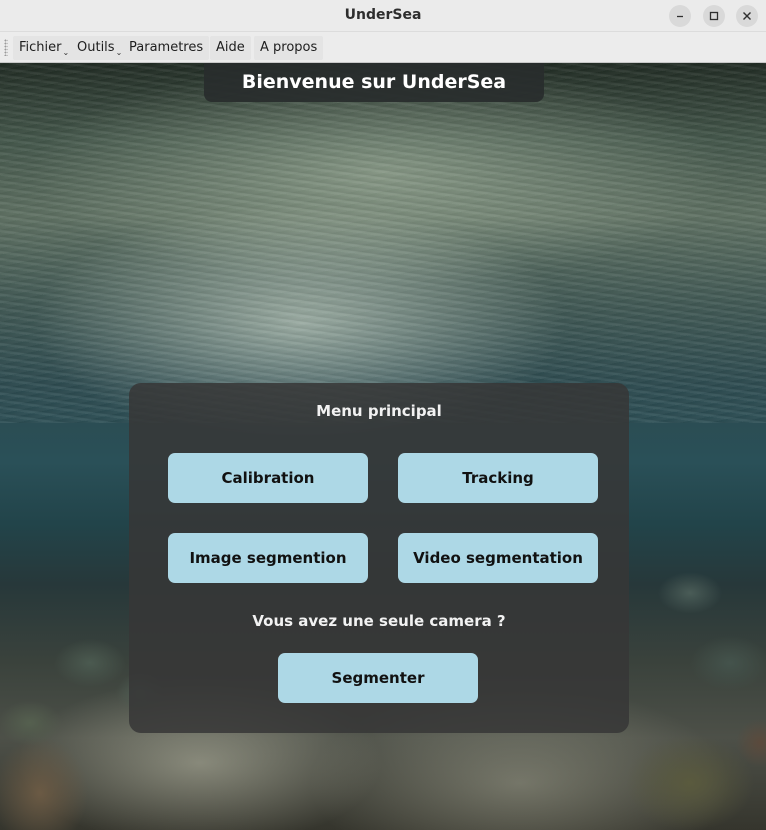  I want to click on menu-aide: Aide, so click(230, 48).